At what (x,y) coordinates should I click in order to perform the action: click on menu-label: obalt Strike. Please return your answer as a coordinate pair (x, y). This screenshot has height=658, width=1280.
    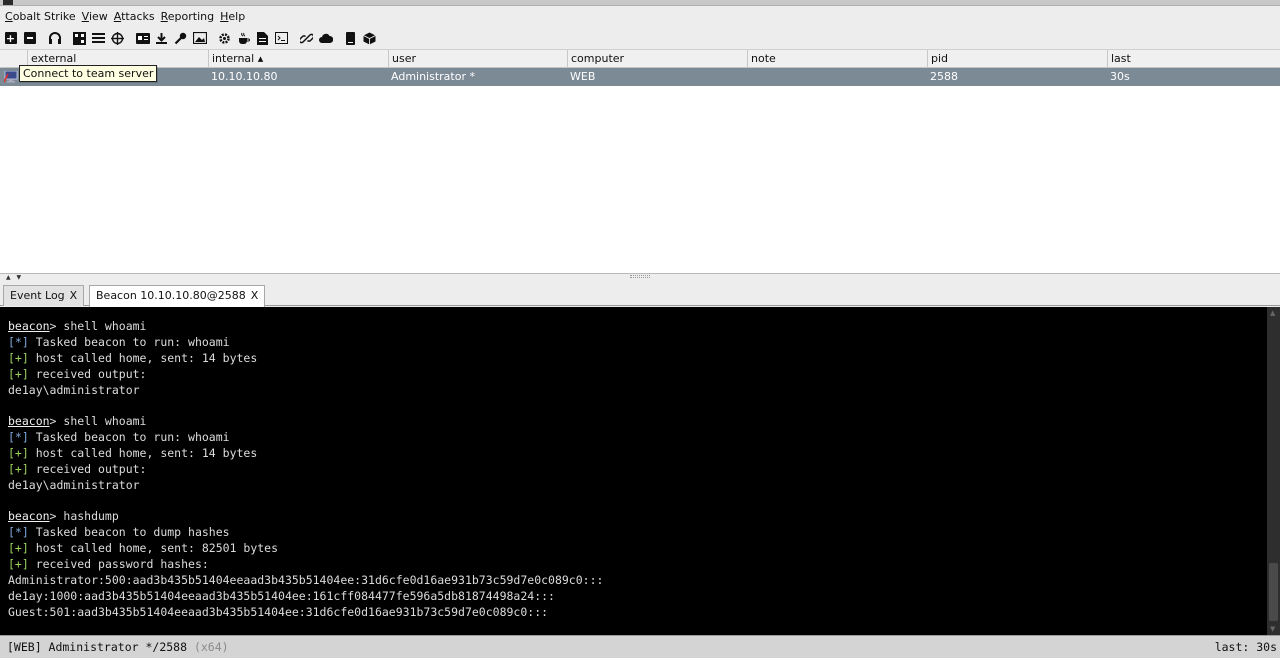
    Looking at the image, I should click on (44, 16).